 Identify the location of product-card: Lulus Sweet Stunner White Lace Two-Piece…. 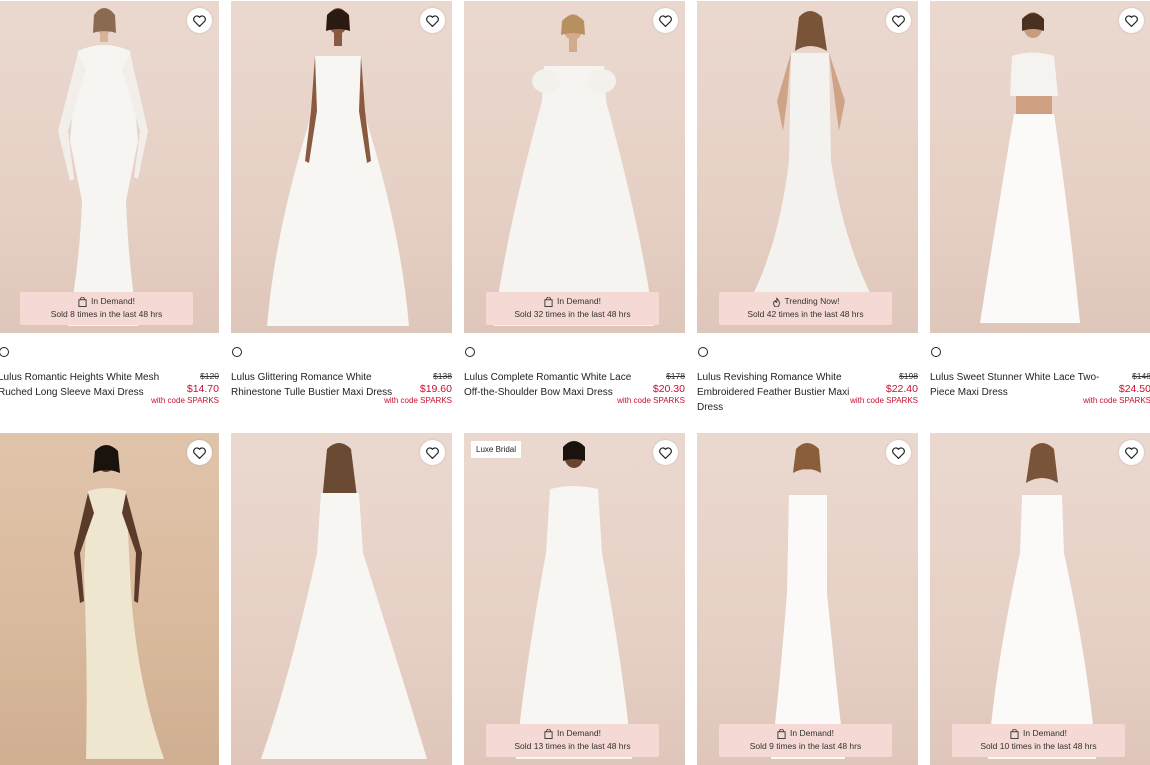
(1040, 209).